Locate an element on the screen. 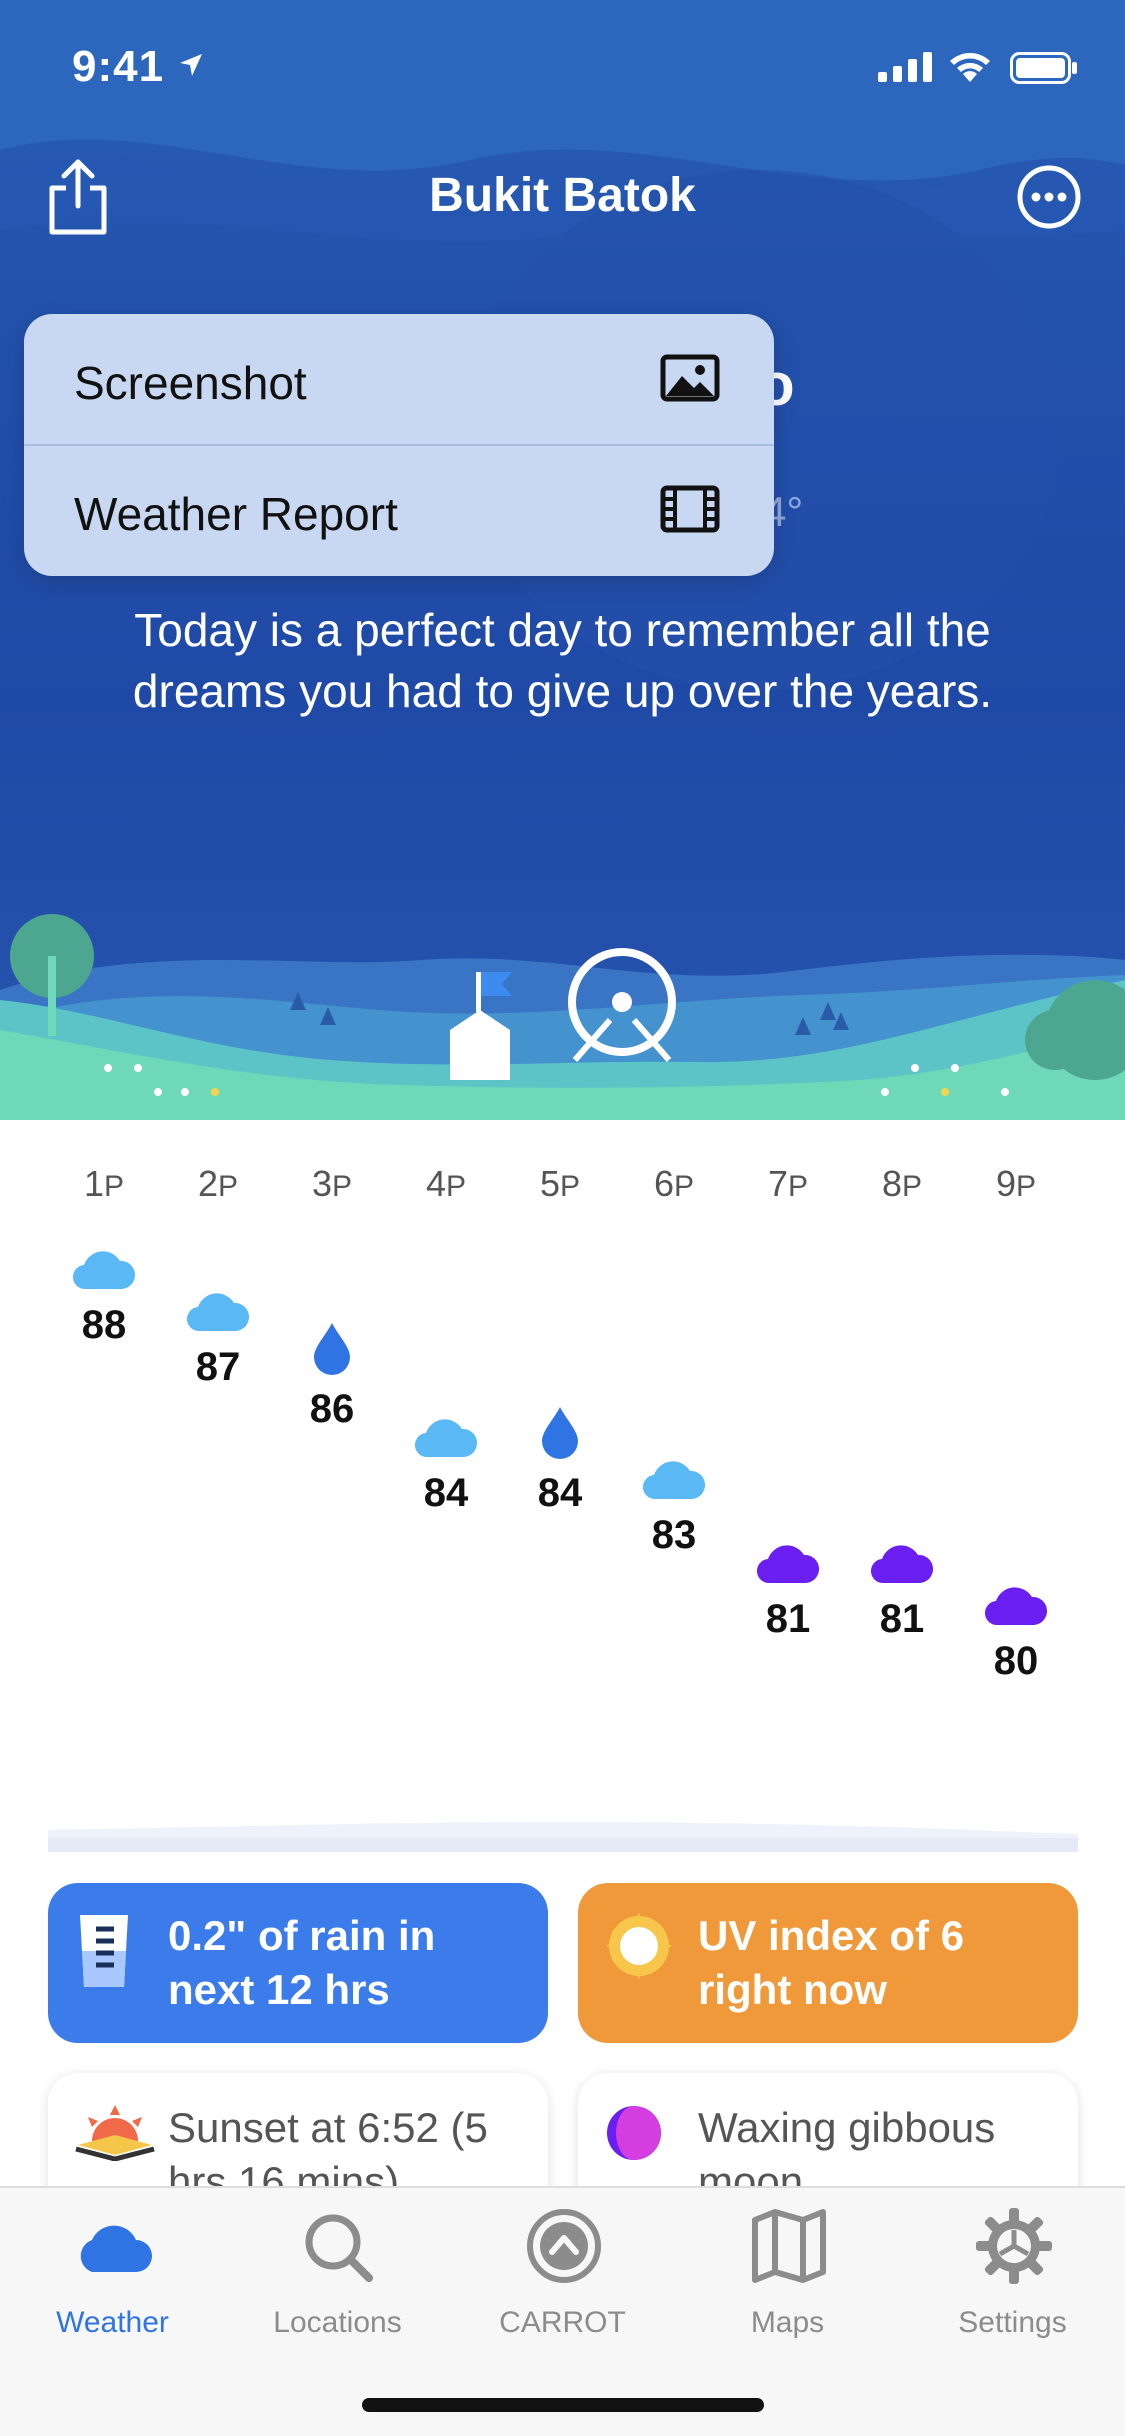 The width and height of the screenshot is (1125, 2436). more-options-icon is located at coordinates (1049, 197).